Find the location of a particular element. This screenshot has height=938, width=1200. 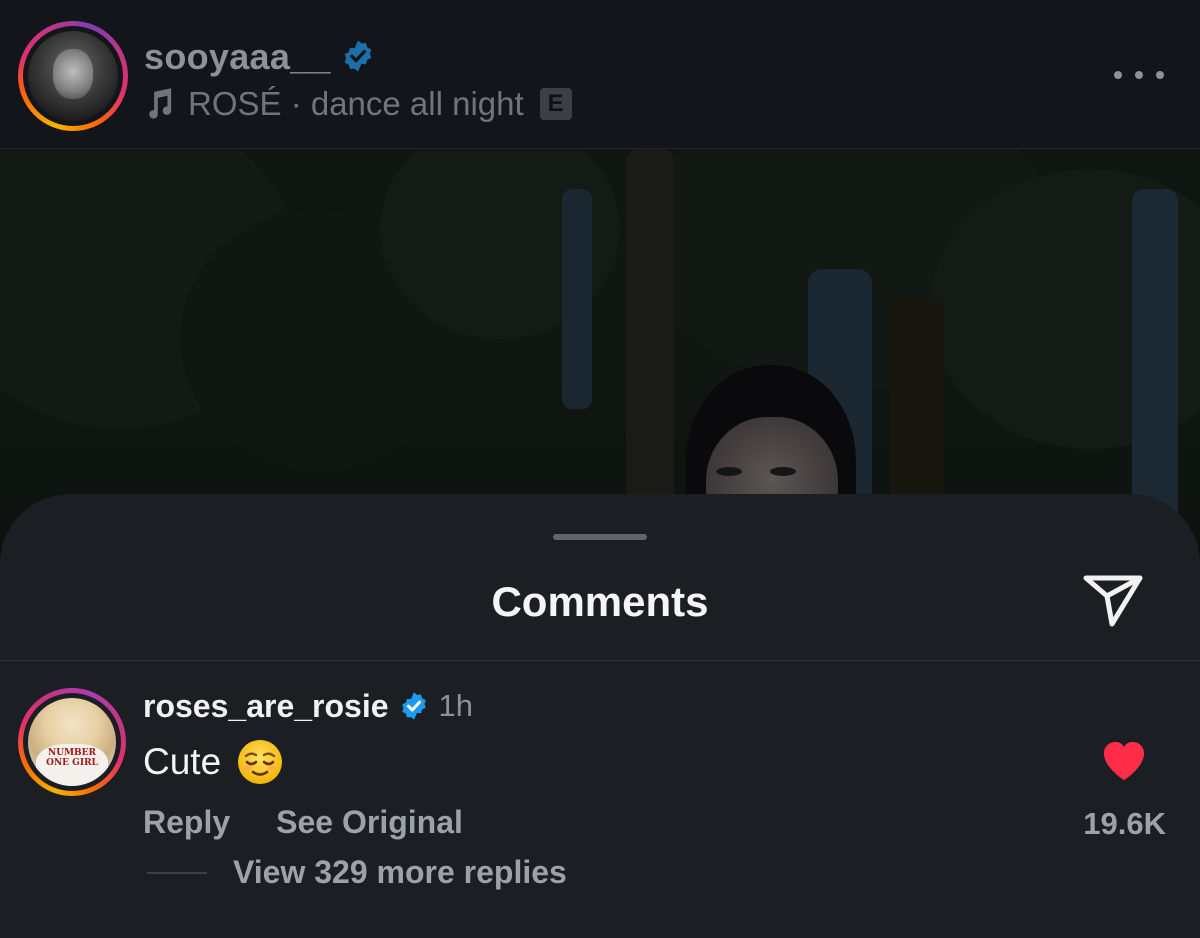

sheet-grabber is located at coordinates (600, 537).